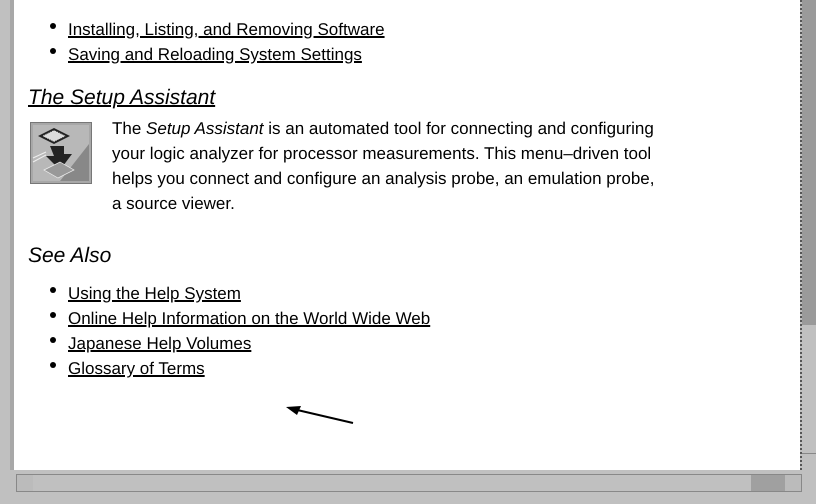 The image size is (816, 504). Describe the element at coordinates (215, 55) in the screenshot. I see `help-link: Saving and Reloading System Settings` at that location.